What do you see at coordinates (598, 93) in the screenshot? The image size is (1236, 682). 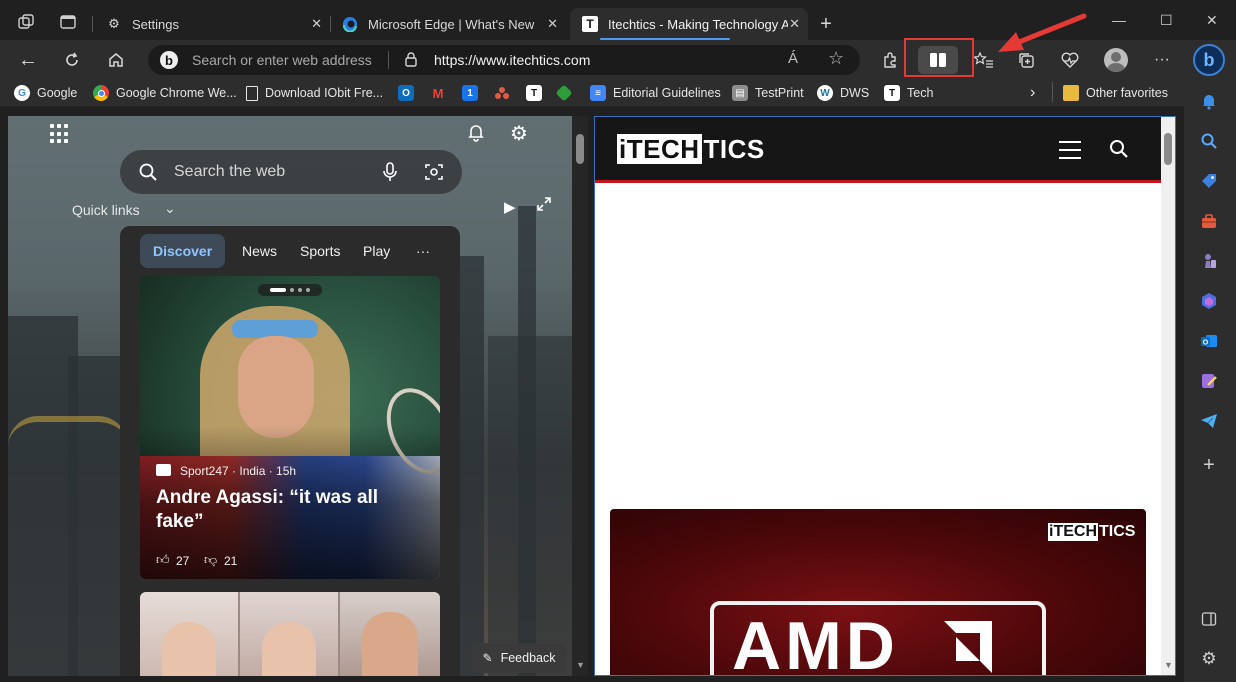 I see `google-docs-icon: ≡` at bounding box center [598, 93].